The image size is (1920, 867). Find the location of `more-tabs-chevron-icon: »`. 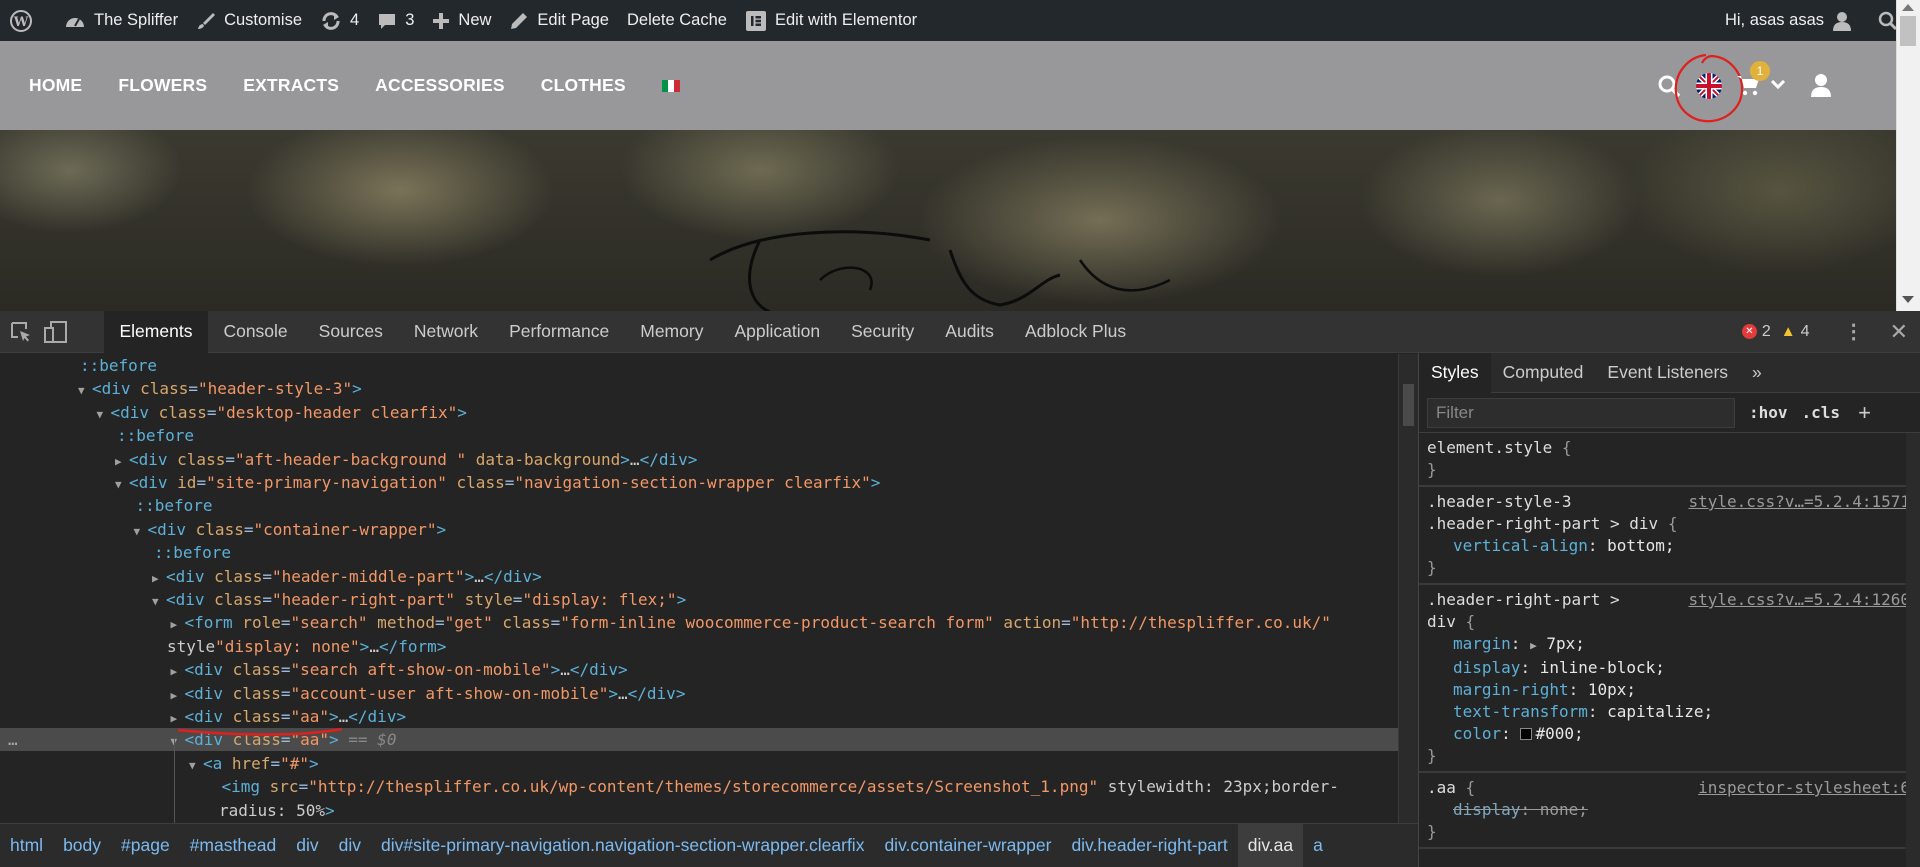

more-tabs-chevron-icon: » is located at coordinates (1757, 373).